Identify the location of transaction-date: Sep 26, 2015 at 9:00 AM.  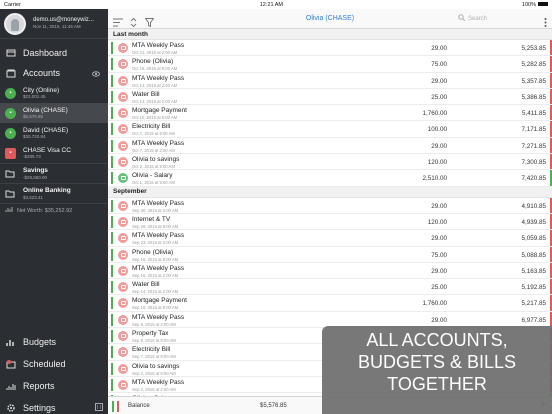
(155, 226).